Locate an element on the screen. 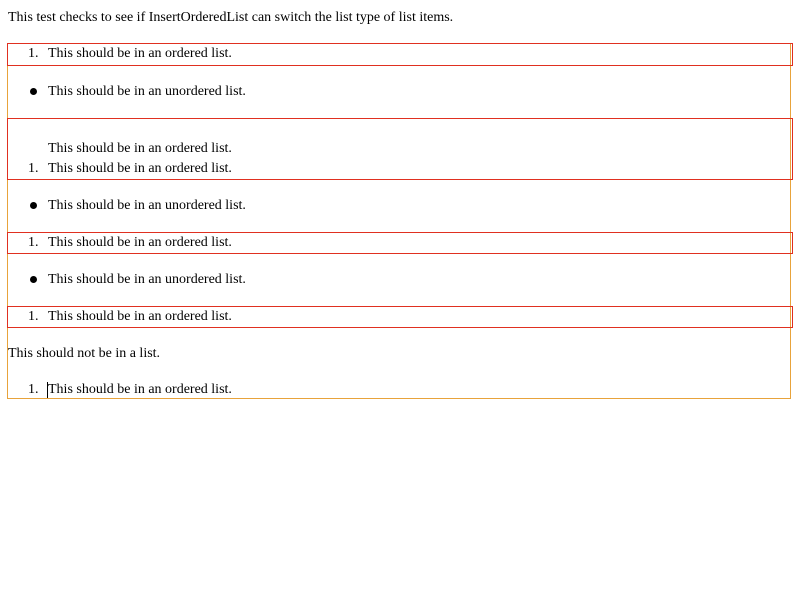 The image size is (800, 600). ordered-list-box-4: 1. This should be in an ordered list. is located at coordinates (400, 317).